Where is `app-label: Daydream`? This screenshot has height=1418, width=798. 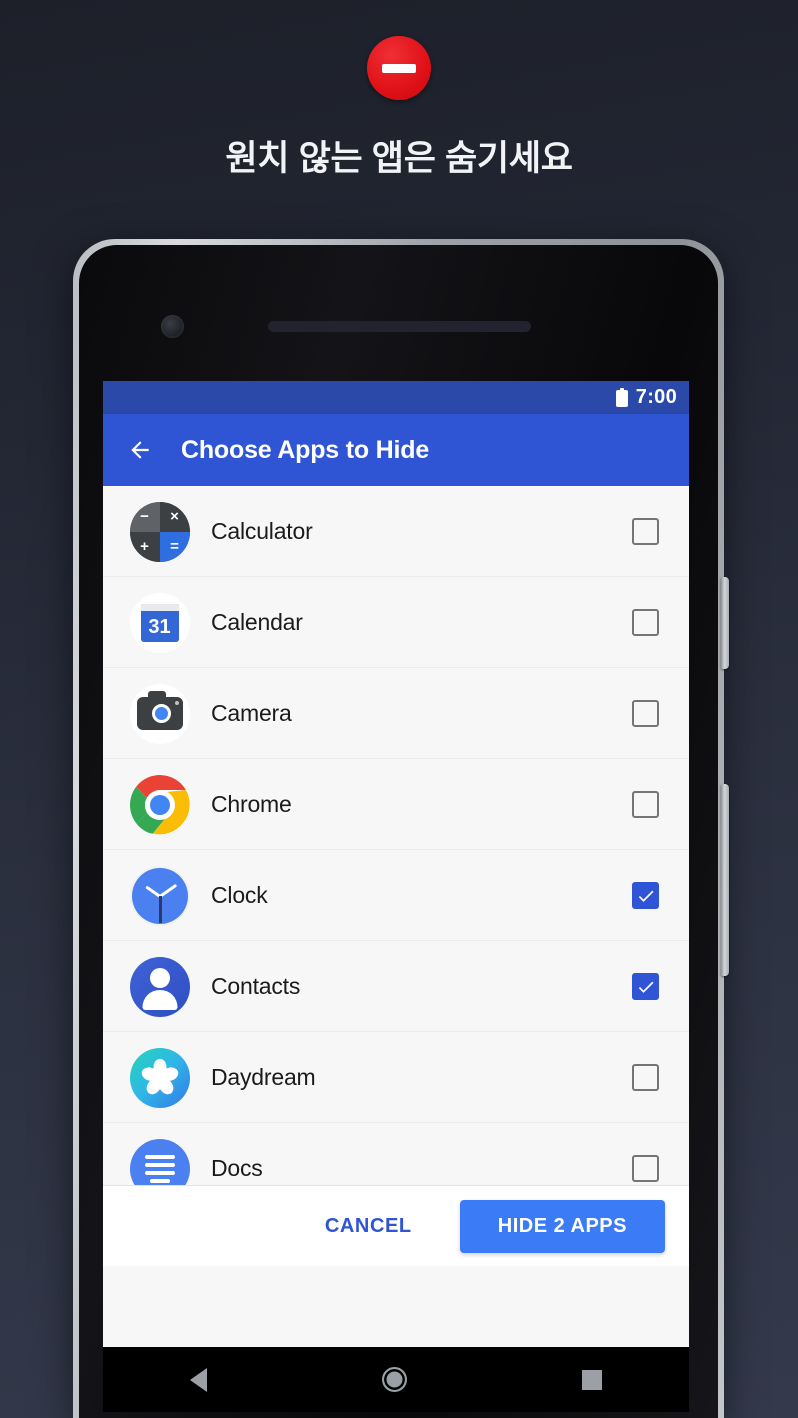 app-label: Daydream is located at coordinates (263, 1077).